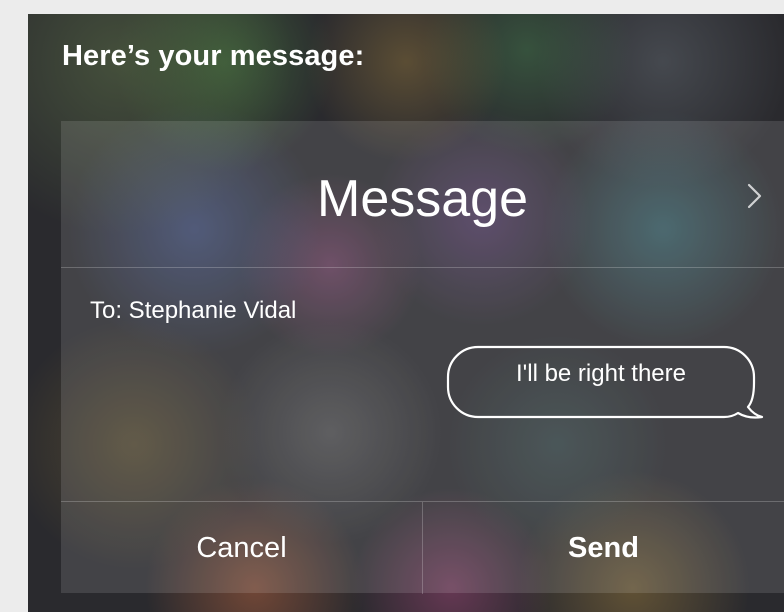  What do you see at coordinates (603, 548) in the screenshot?
I see `send-button: Send` at bounding box center [603, 548].